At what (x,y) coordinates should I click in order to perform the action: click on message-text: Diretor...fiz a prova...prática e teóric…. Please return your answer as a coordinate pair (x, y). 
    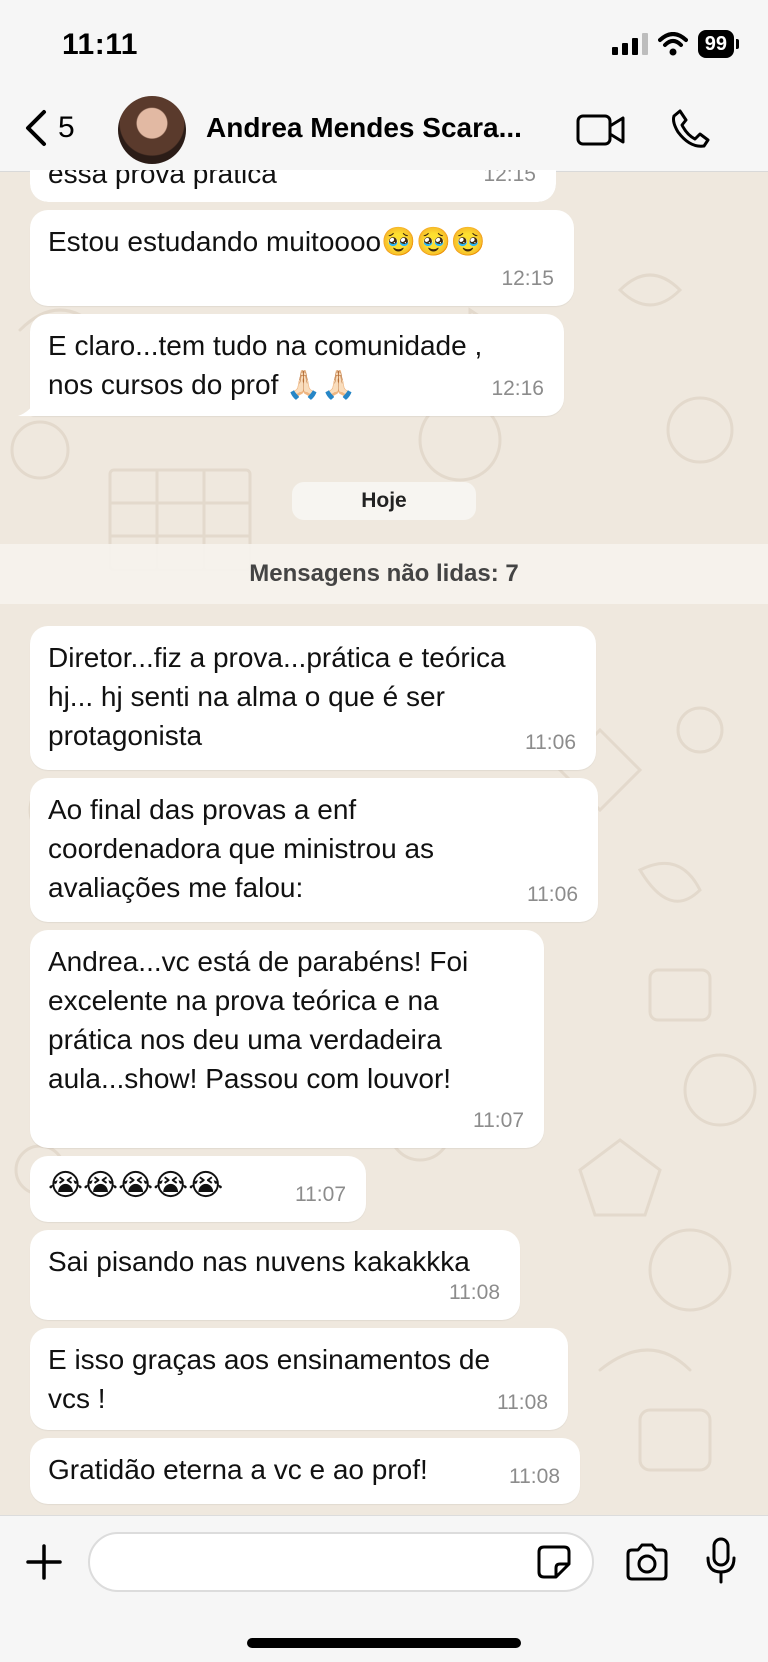
    Looking at the image, I should click on (277, 696).